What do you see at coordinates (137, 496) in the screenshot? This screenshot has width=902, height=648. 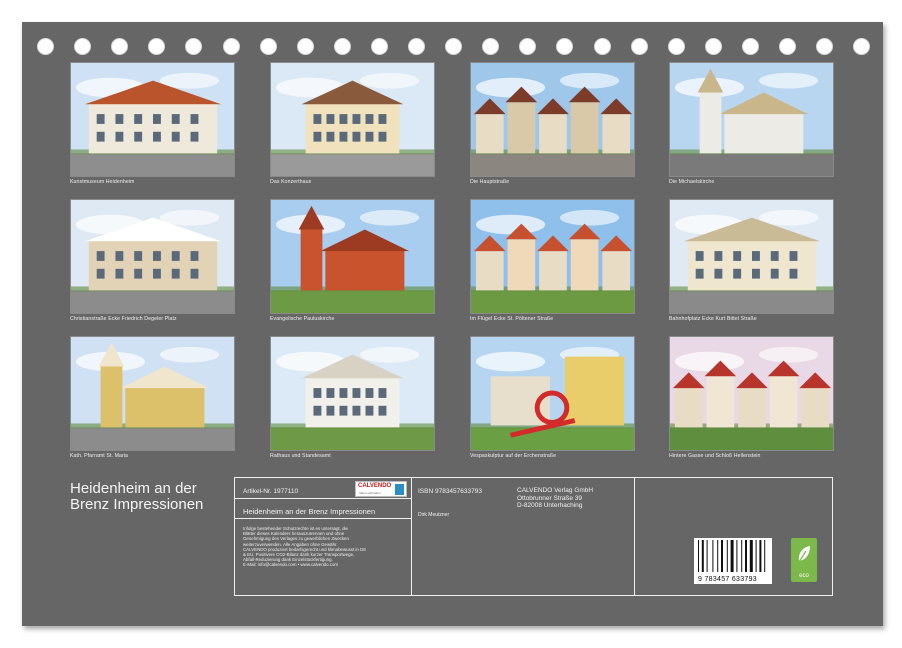 I see `calendar-title: Heidenheim an der Brenz Impressionen` at bounding box center [137, 496].